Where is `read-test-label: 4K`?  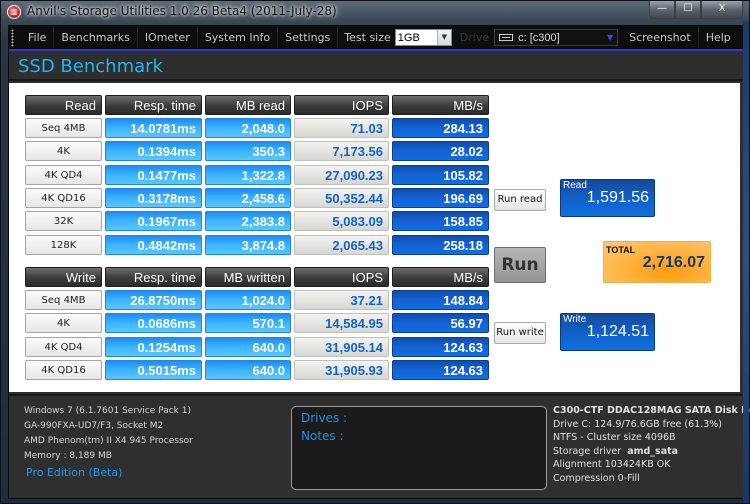 read-test-label: 4K is located at coordinates (63, 151).